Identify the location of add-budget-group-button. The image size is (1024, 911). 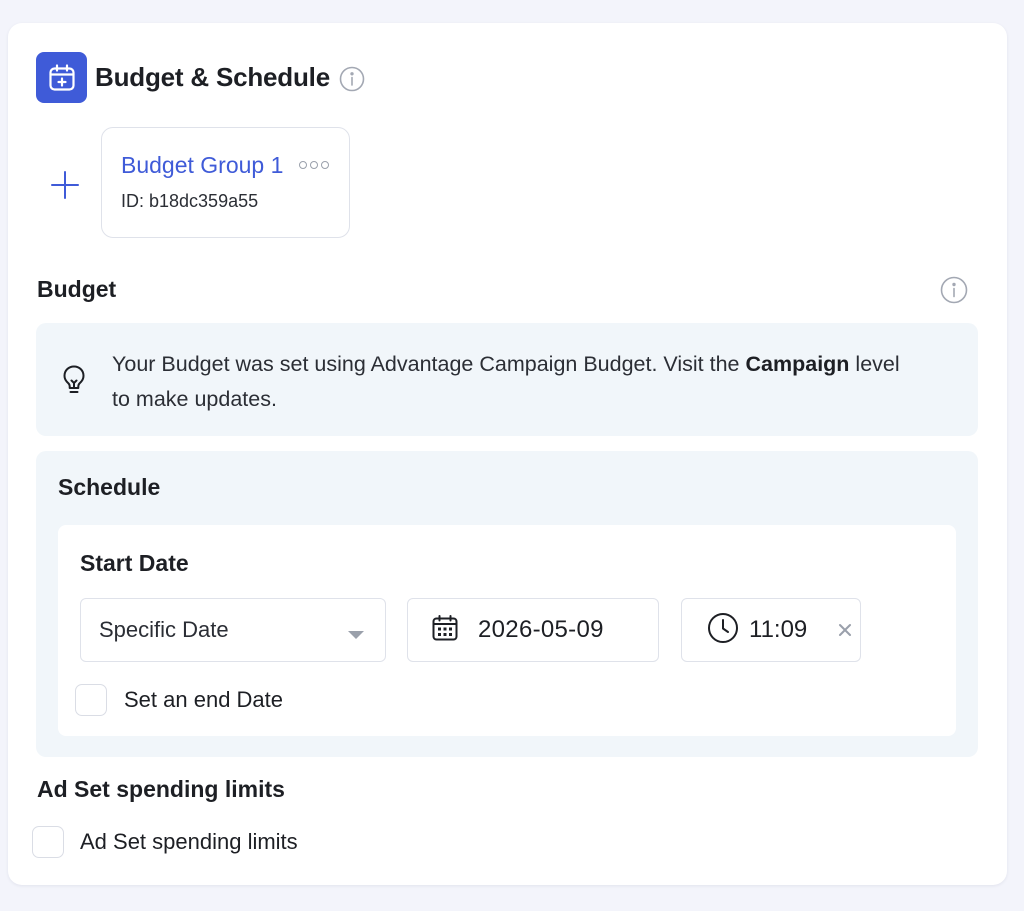
(65, 185).